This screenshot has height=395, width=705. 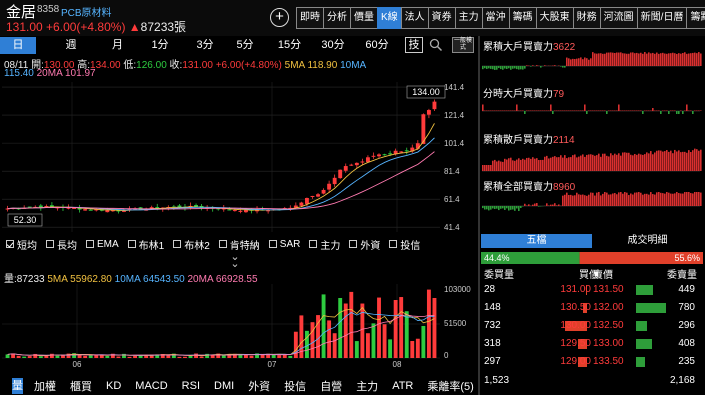 What do you see at coordinates (239, 327) in the screenshot?
I see `volume-chart: 103000 51500 0 06 07 08` at bounding box center [239, 327].